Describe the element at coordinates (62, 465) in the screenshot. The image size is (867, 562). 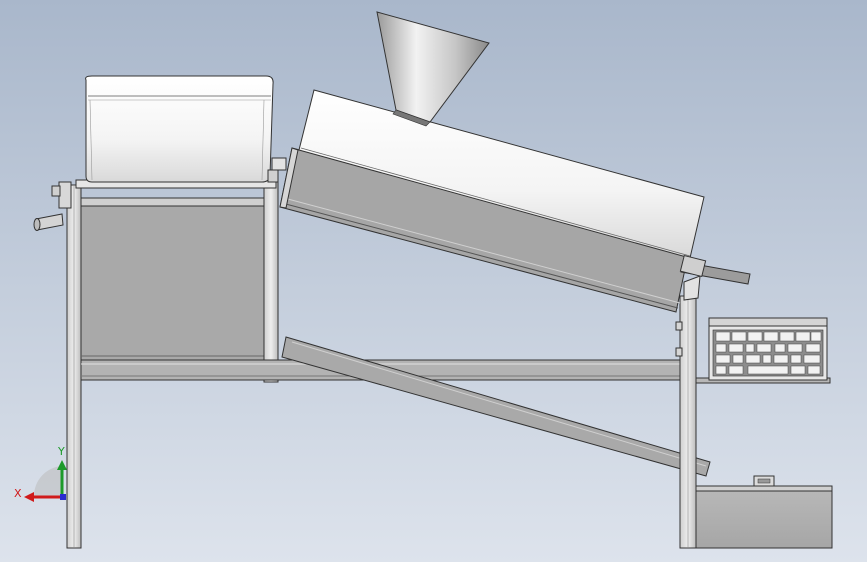
I see `triad-y-arrowhead` at that location.